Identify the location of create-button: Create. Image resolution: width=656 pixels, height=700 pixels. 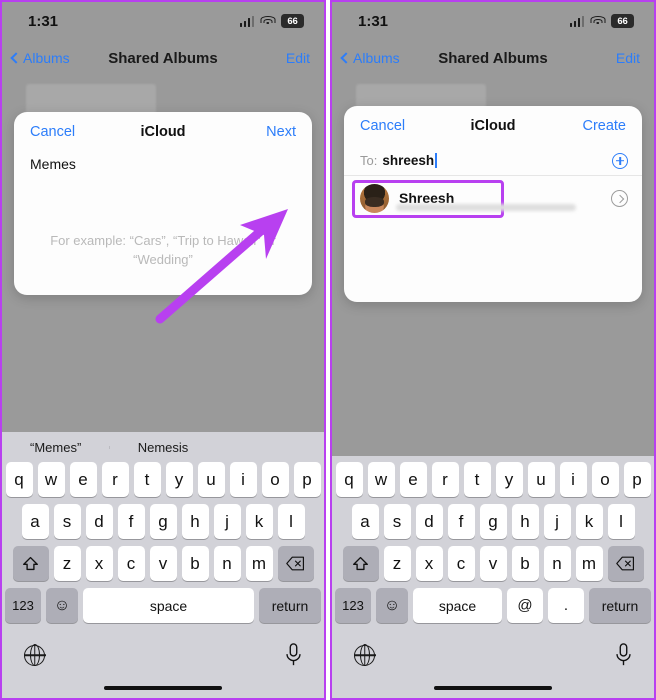
(604, 126).